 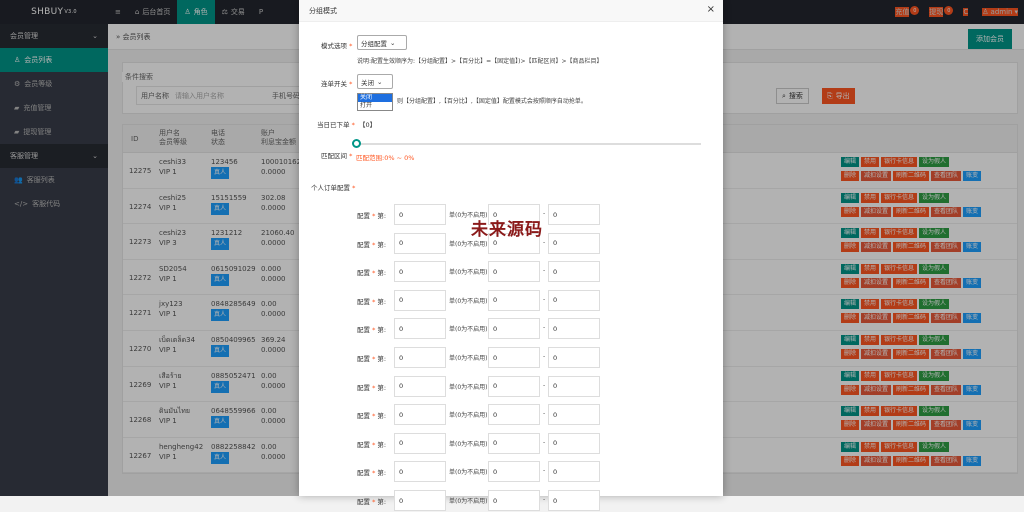 I want to click on close-icon: ×, so click(x=711, y=9).